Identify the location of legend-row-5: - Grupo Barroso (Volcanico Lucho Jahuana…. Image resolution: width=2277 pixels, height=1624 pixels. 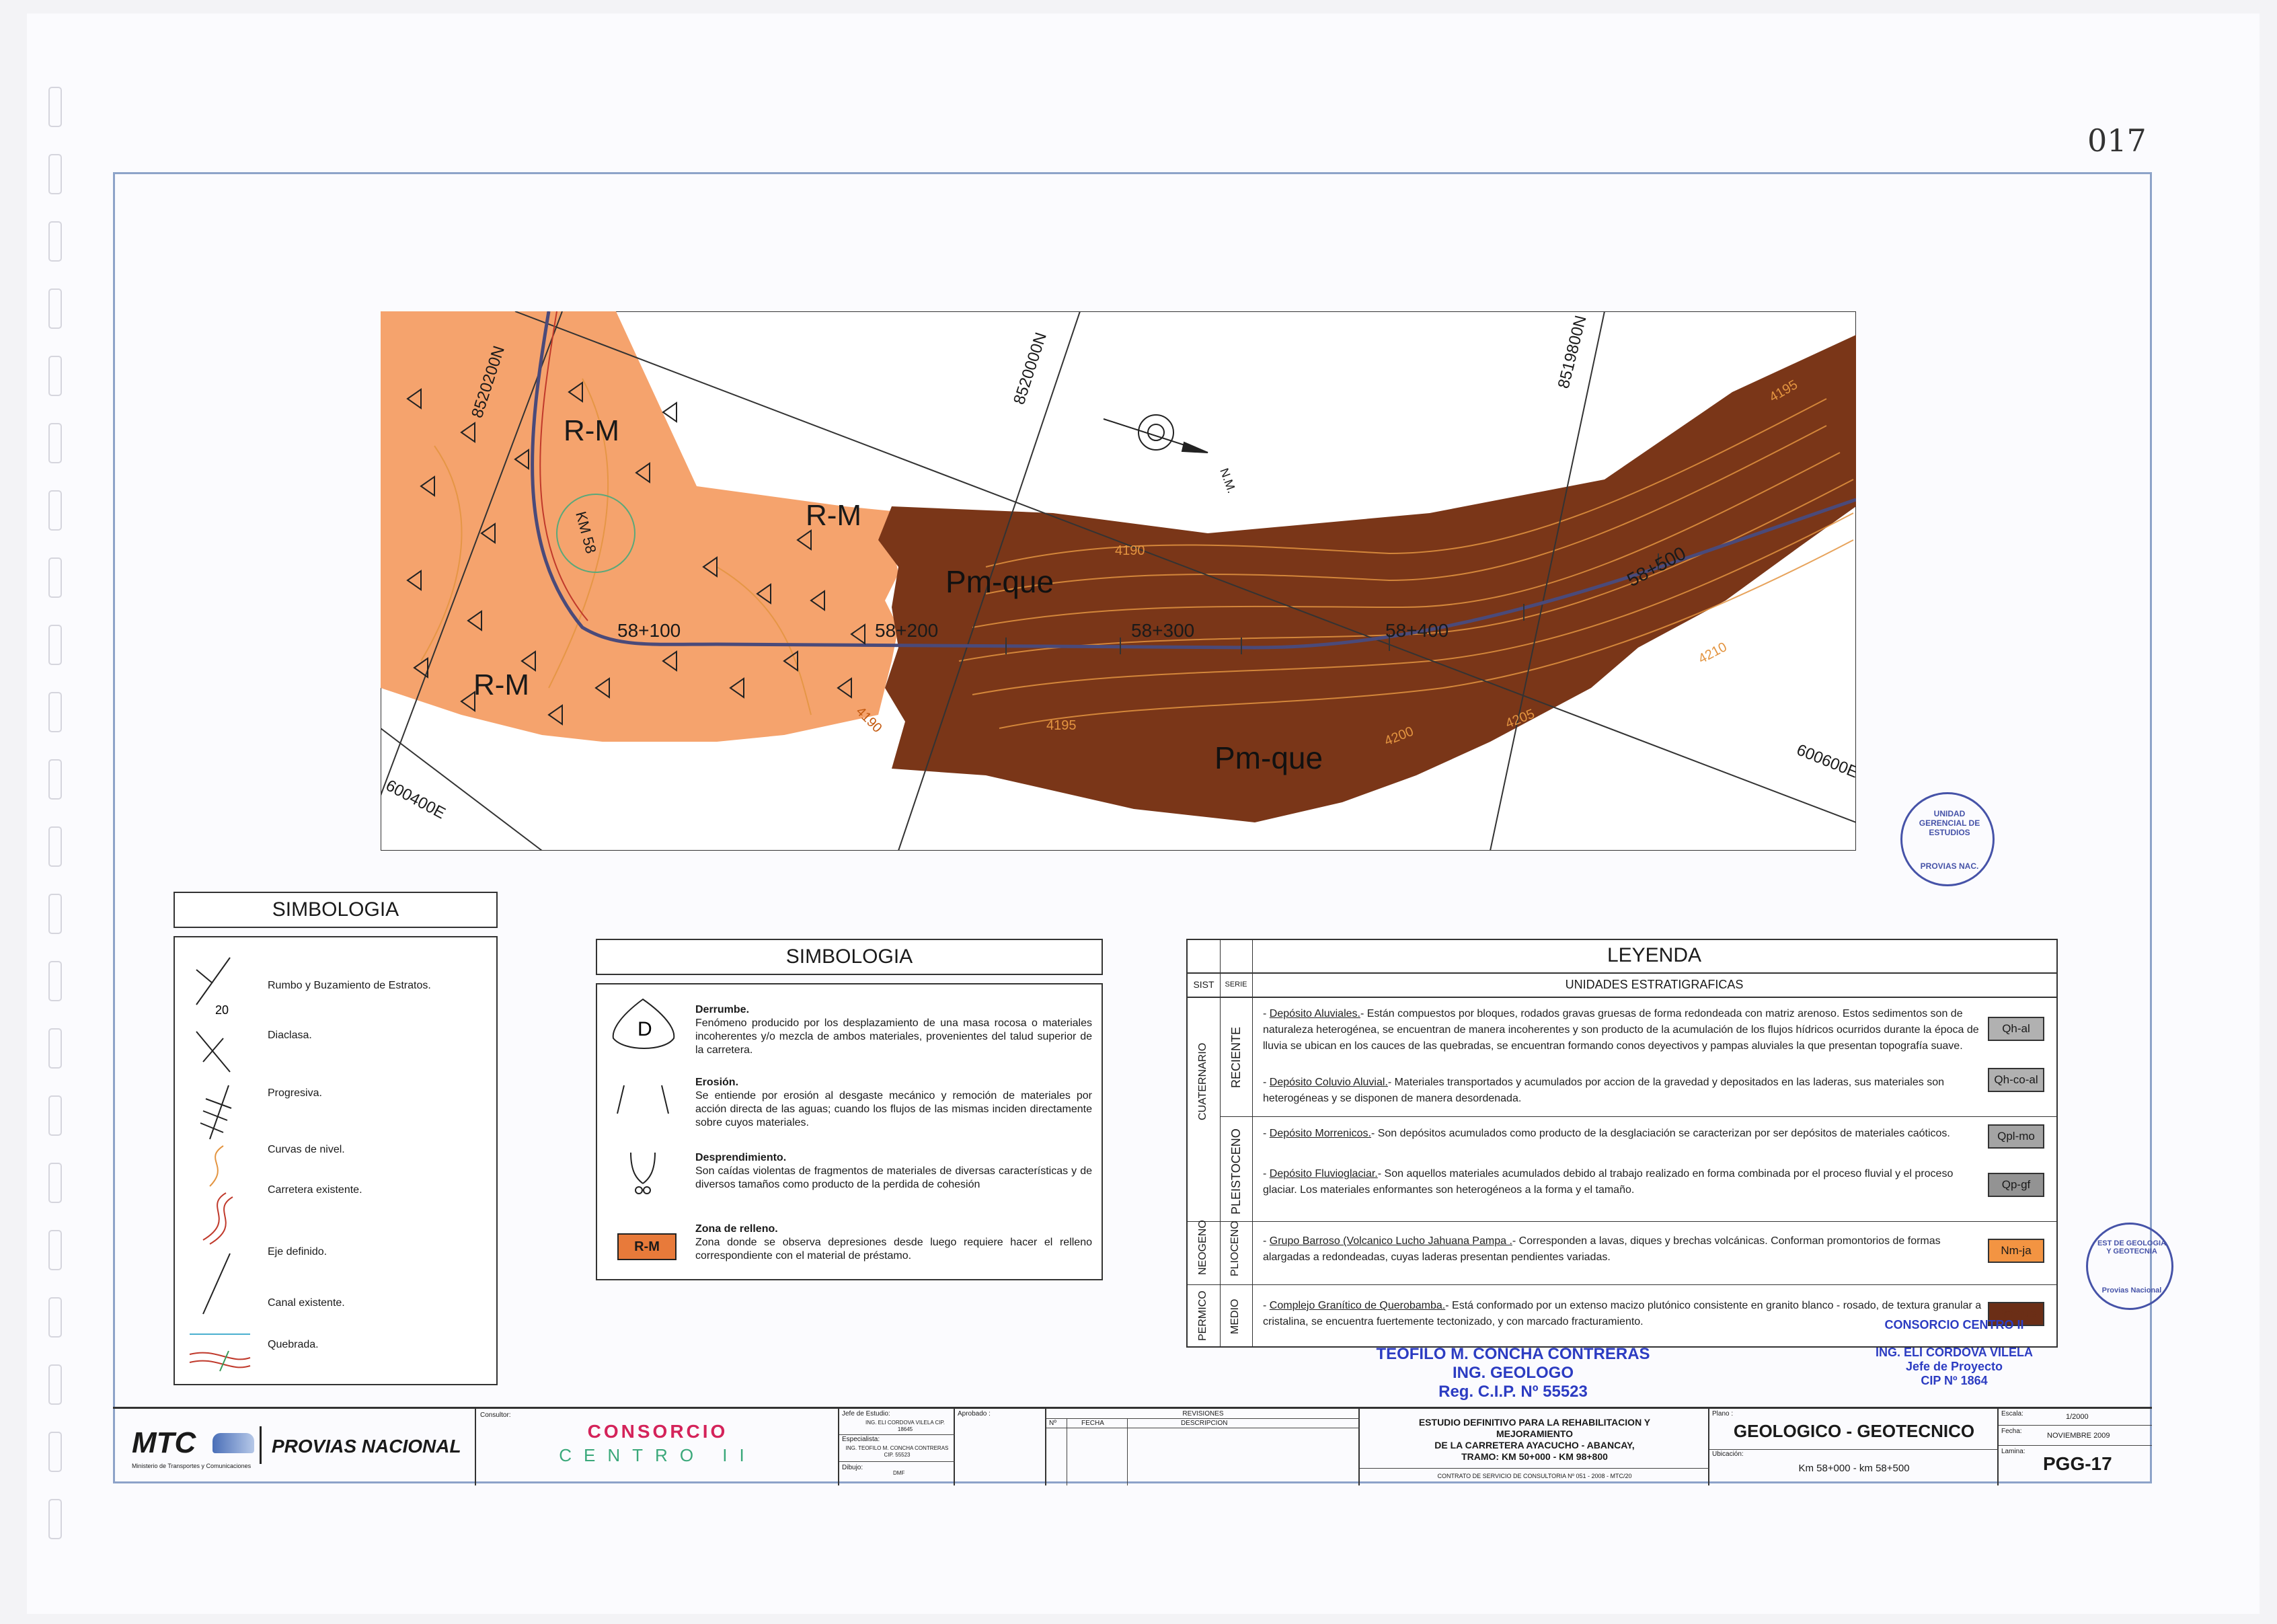
(1602, 1249).